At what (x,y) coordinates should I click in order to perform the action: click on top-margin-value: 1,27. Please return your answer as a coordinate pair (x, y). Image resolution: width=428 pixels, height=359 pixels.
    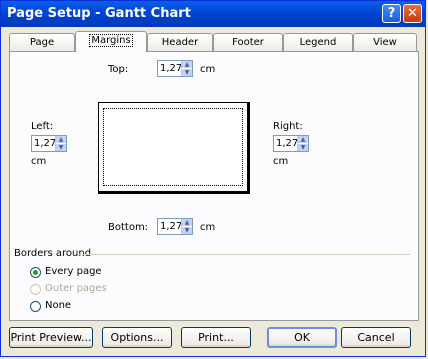
    Looking at the image, I should click on (171, 68).